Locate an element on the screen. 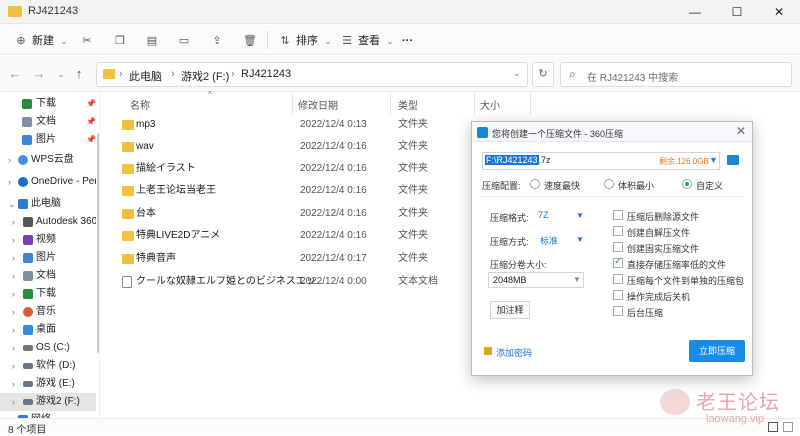 Image resolution: width=800 pixels, height=436 pixels. sidebar-item-onedrive: › OneDrive - Perso is located at coordinates (48, 182).